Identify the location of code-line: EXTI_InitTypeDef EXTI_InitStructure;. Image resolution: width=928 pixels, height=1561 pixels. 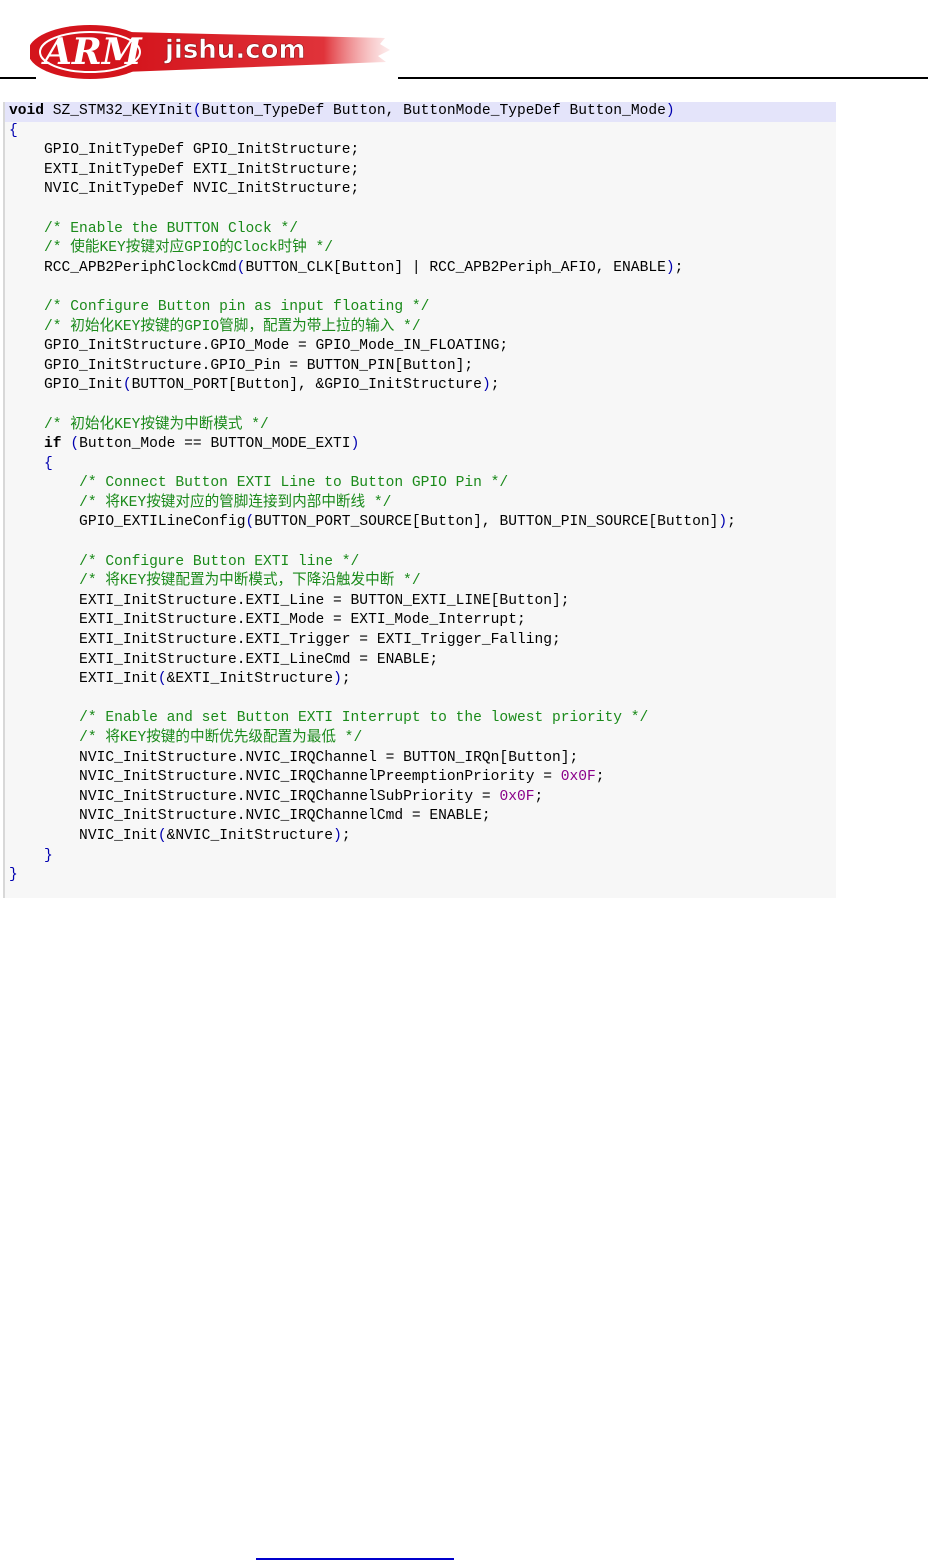
(184, 169).